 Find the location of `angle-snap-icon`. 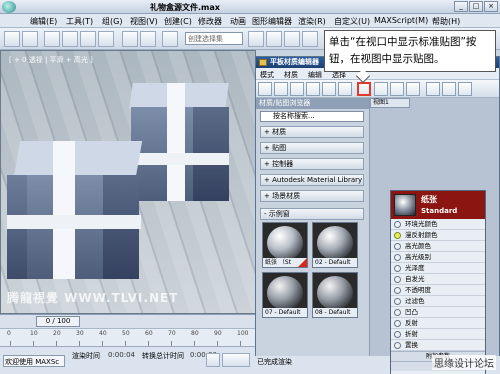

angle-snap-icon is located at coordinates (170, 39).